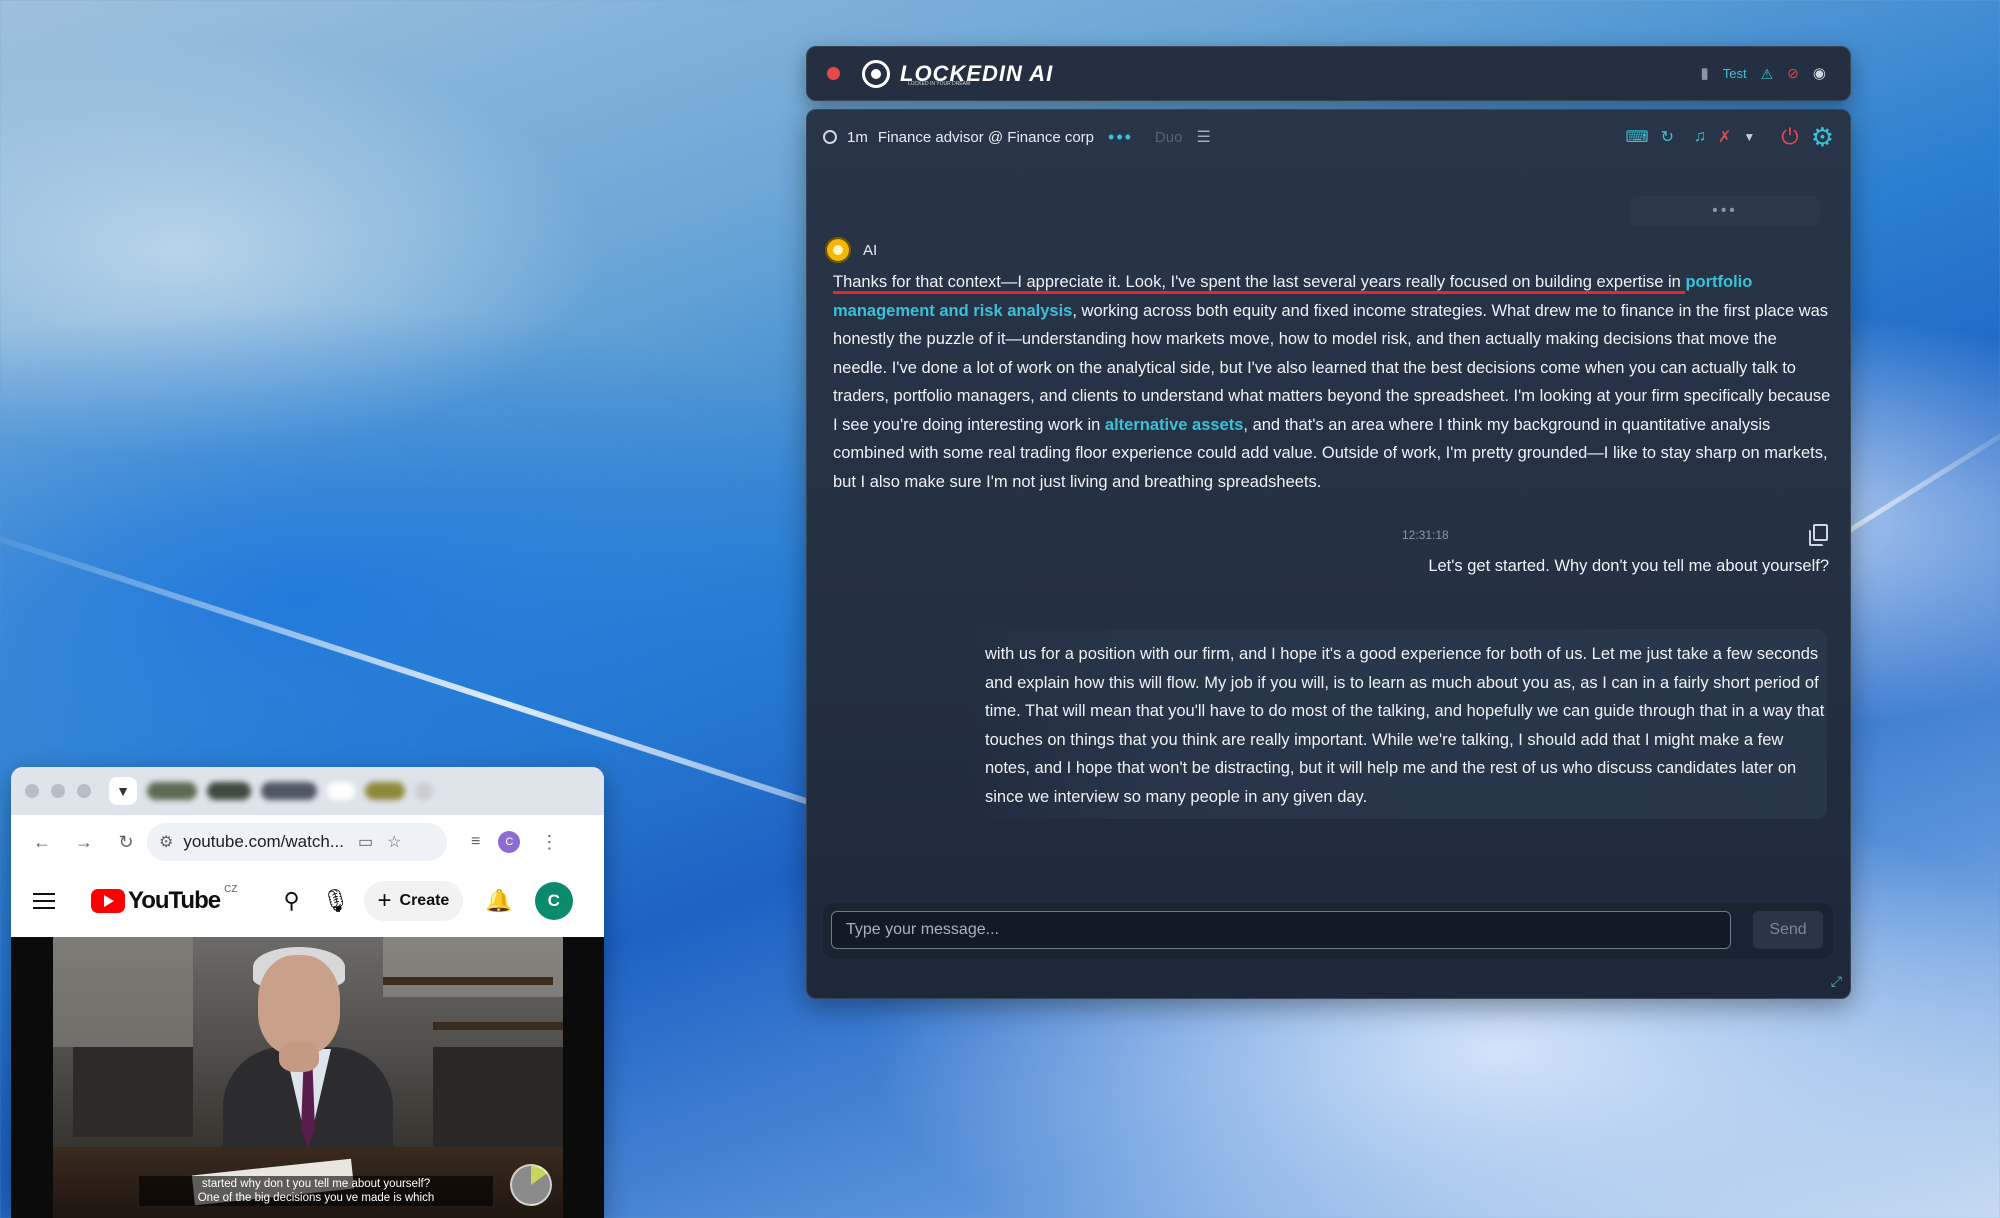 The image size is (2000, 1218). Describe the element at coordinates (84, 791) in the screenshot. I see `maximize-window-button` at that location.